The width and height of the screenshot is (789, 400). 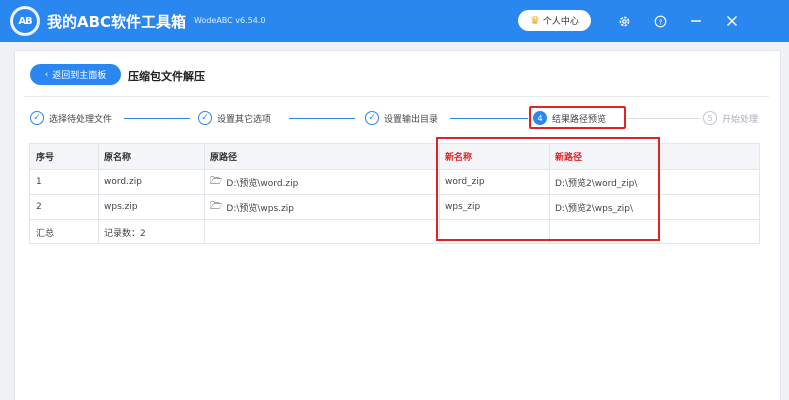 I want to click on record-count: 记录数：2, so click(x=125, y=234).